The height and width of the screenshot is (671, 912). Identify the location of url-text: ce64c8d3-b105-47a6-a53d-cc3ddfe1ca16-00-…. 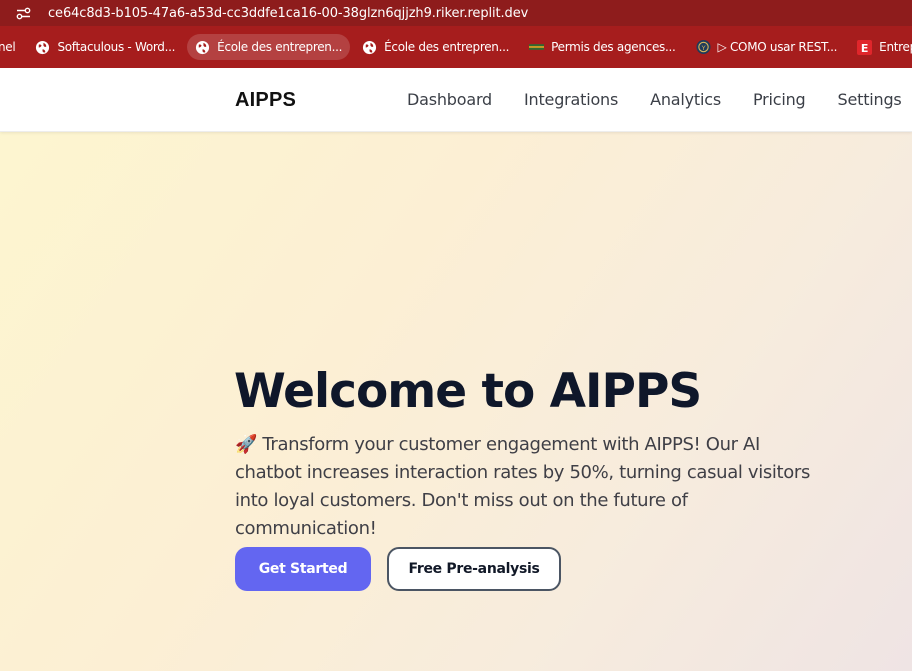
(288, 13).